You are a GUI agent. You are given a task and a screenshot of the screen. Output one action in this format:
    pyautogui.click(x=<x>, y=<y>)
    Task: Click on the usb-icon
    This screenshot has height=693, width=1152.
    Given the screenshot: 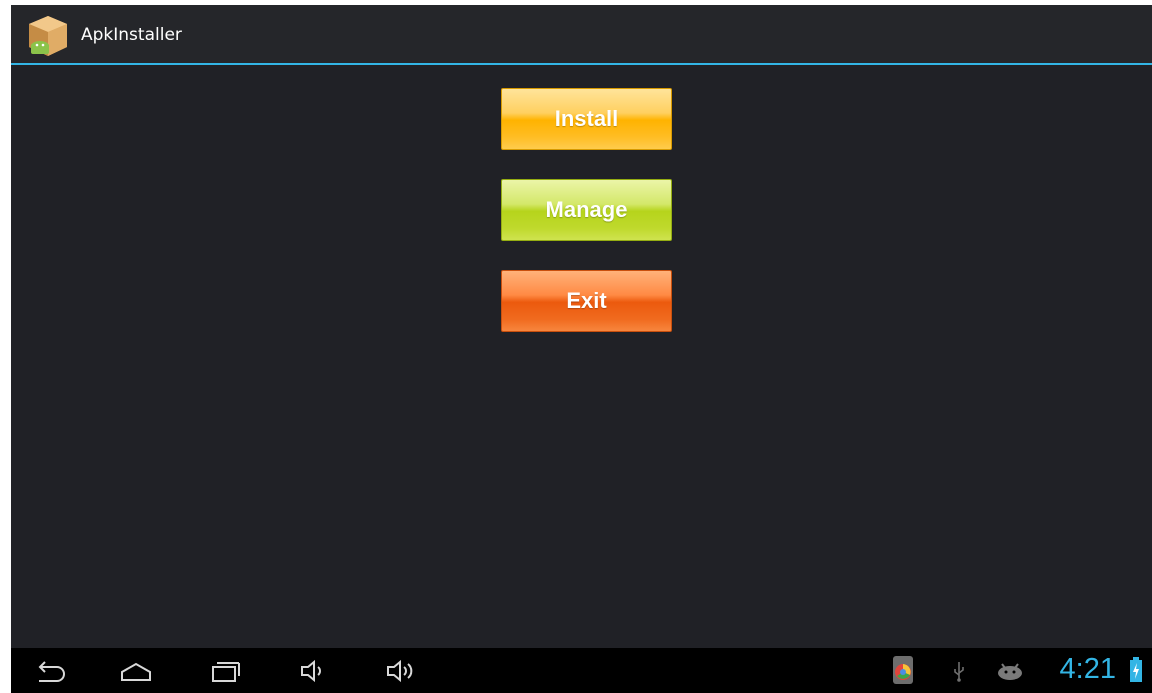 What is the action you would take?
    pyautogui.click(x=959, y=673)
    